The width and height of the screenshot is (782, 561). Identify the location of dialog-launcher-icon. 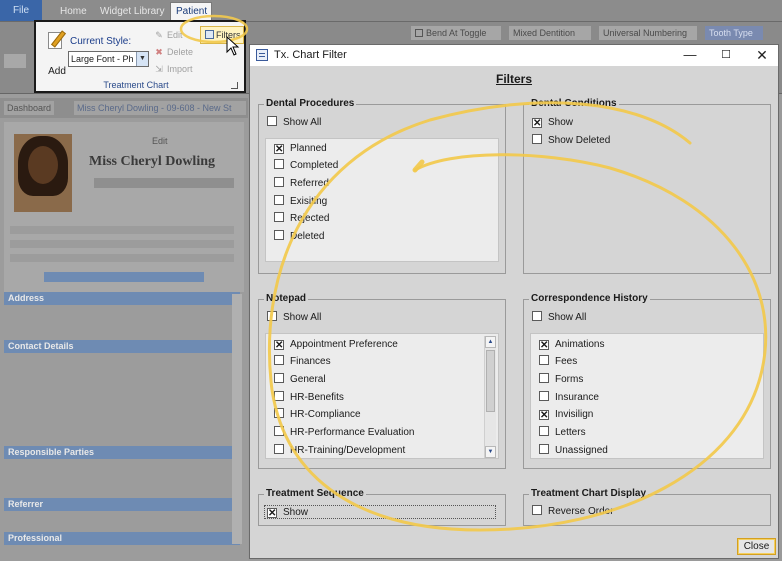
(234, 85).